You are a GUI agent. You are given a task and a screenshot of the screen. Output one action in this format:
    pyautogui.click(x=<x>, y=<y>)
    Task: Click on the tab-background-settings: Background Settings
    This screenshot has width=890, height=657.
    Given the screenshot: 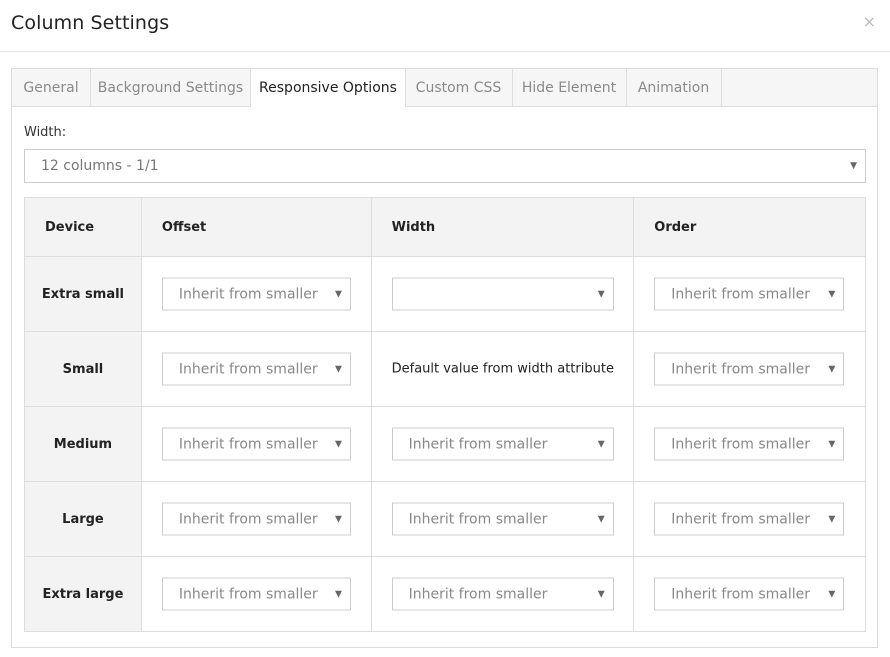 What is the action you would take?
    pyautogui.click(x=171, y=88)
    